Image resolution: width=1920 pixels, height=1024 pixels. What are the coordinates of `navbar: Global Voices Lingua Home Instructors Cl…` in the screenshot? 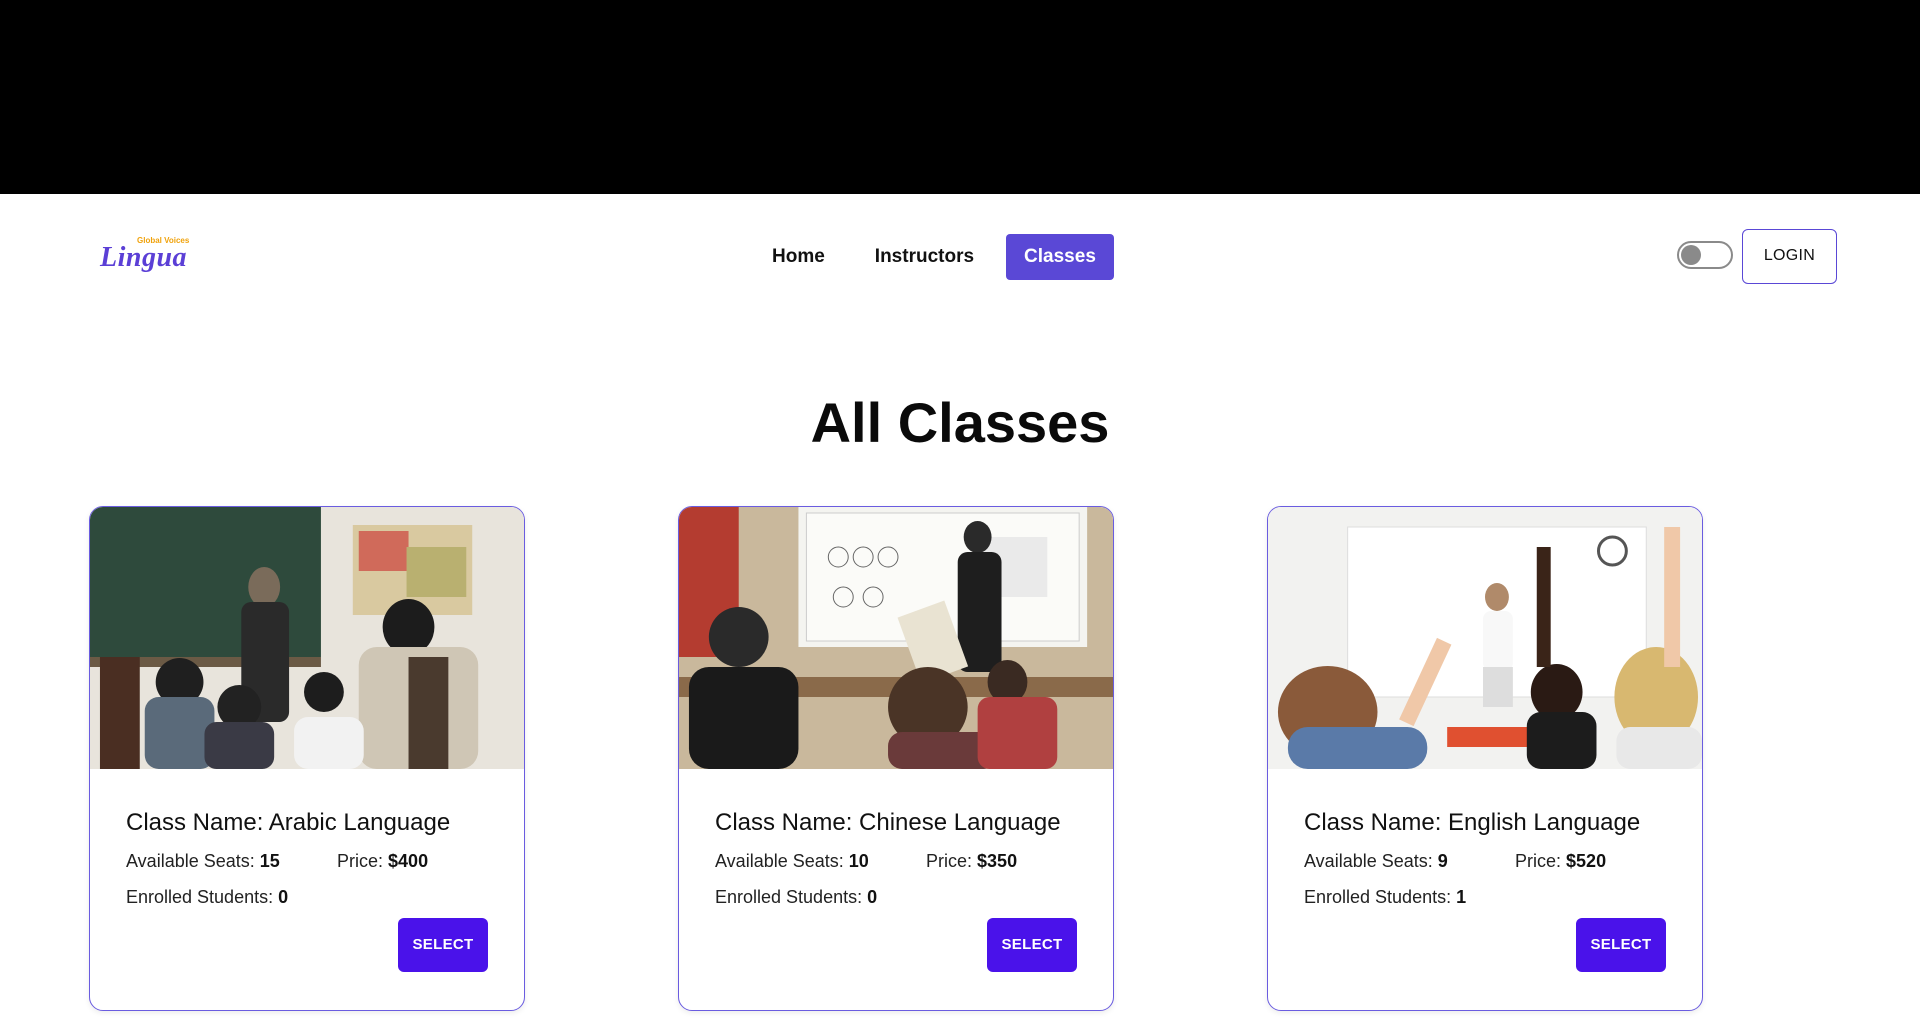 It's located at (960, 257).